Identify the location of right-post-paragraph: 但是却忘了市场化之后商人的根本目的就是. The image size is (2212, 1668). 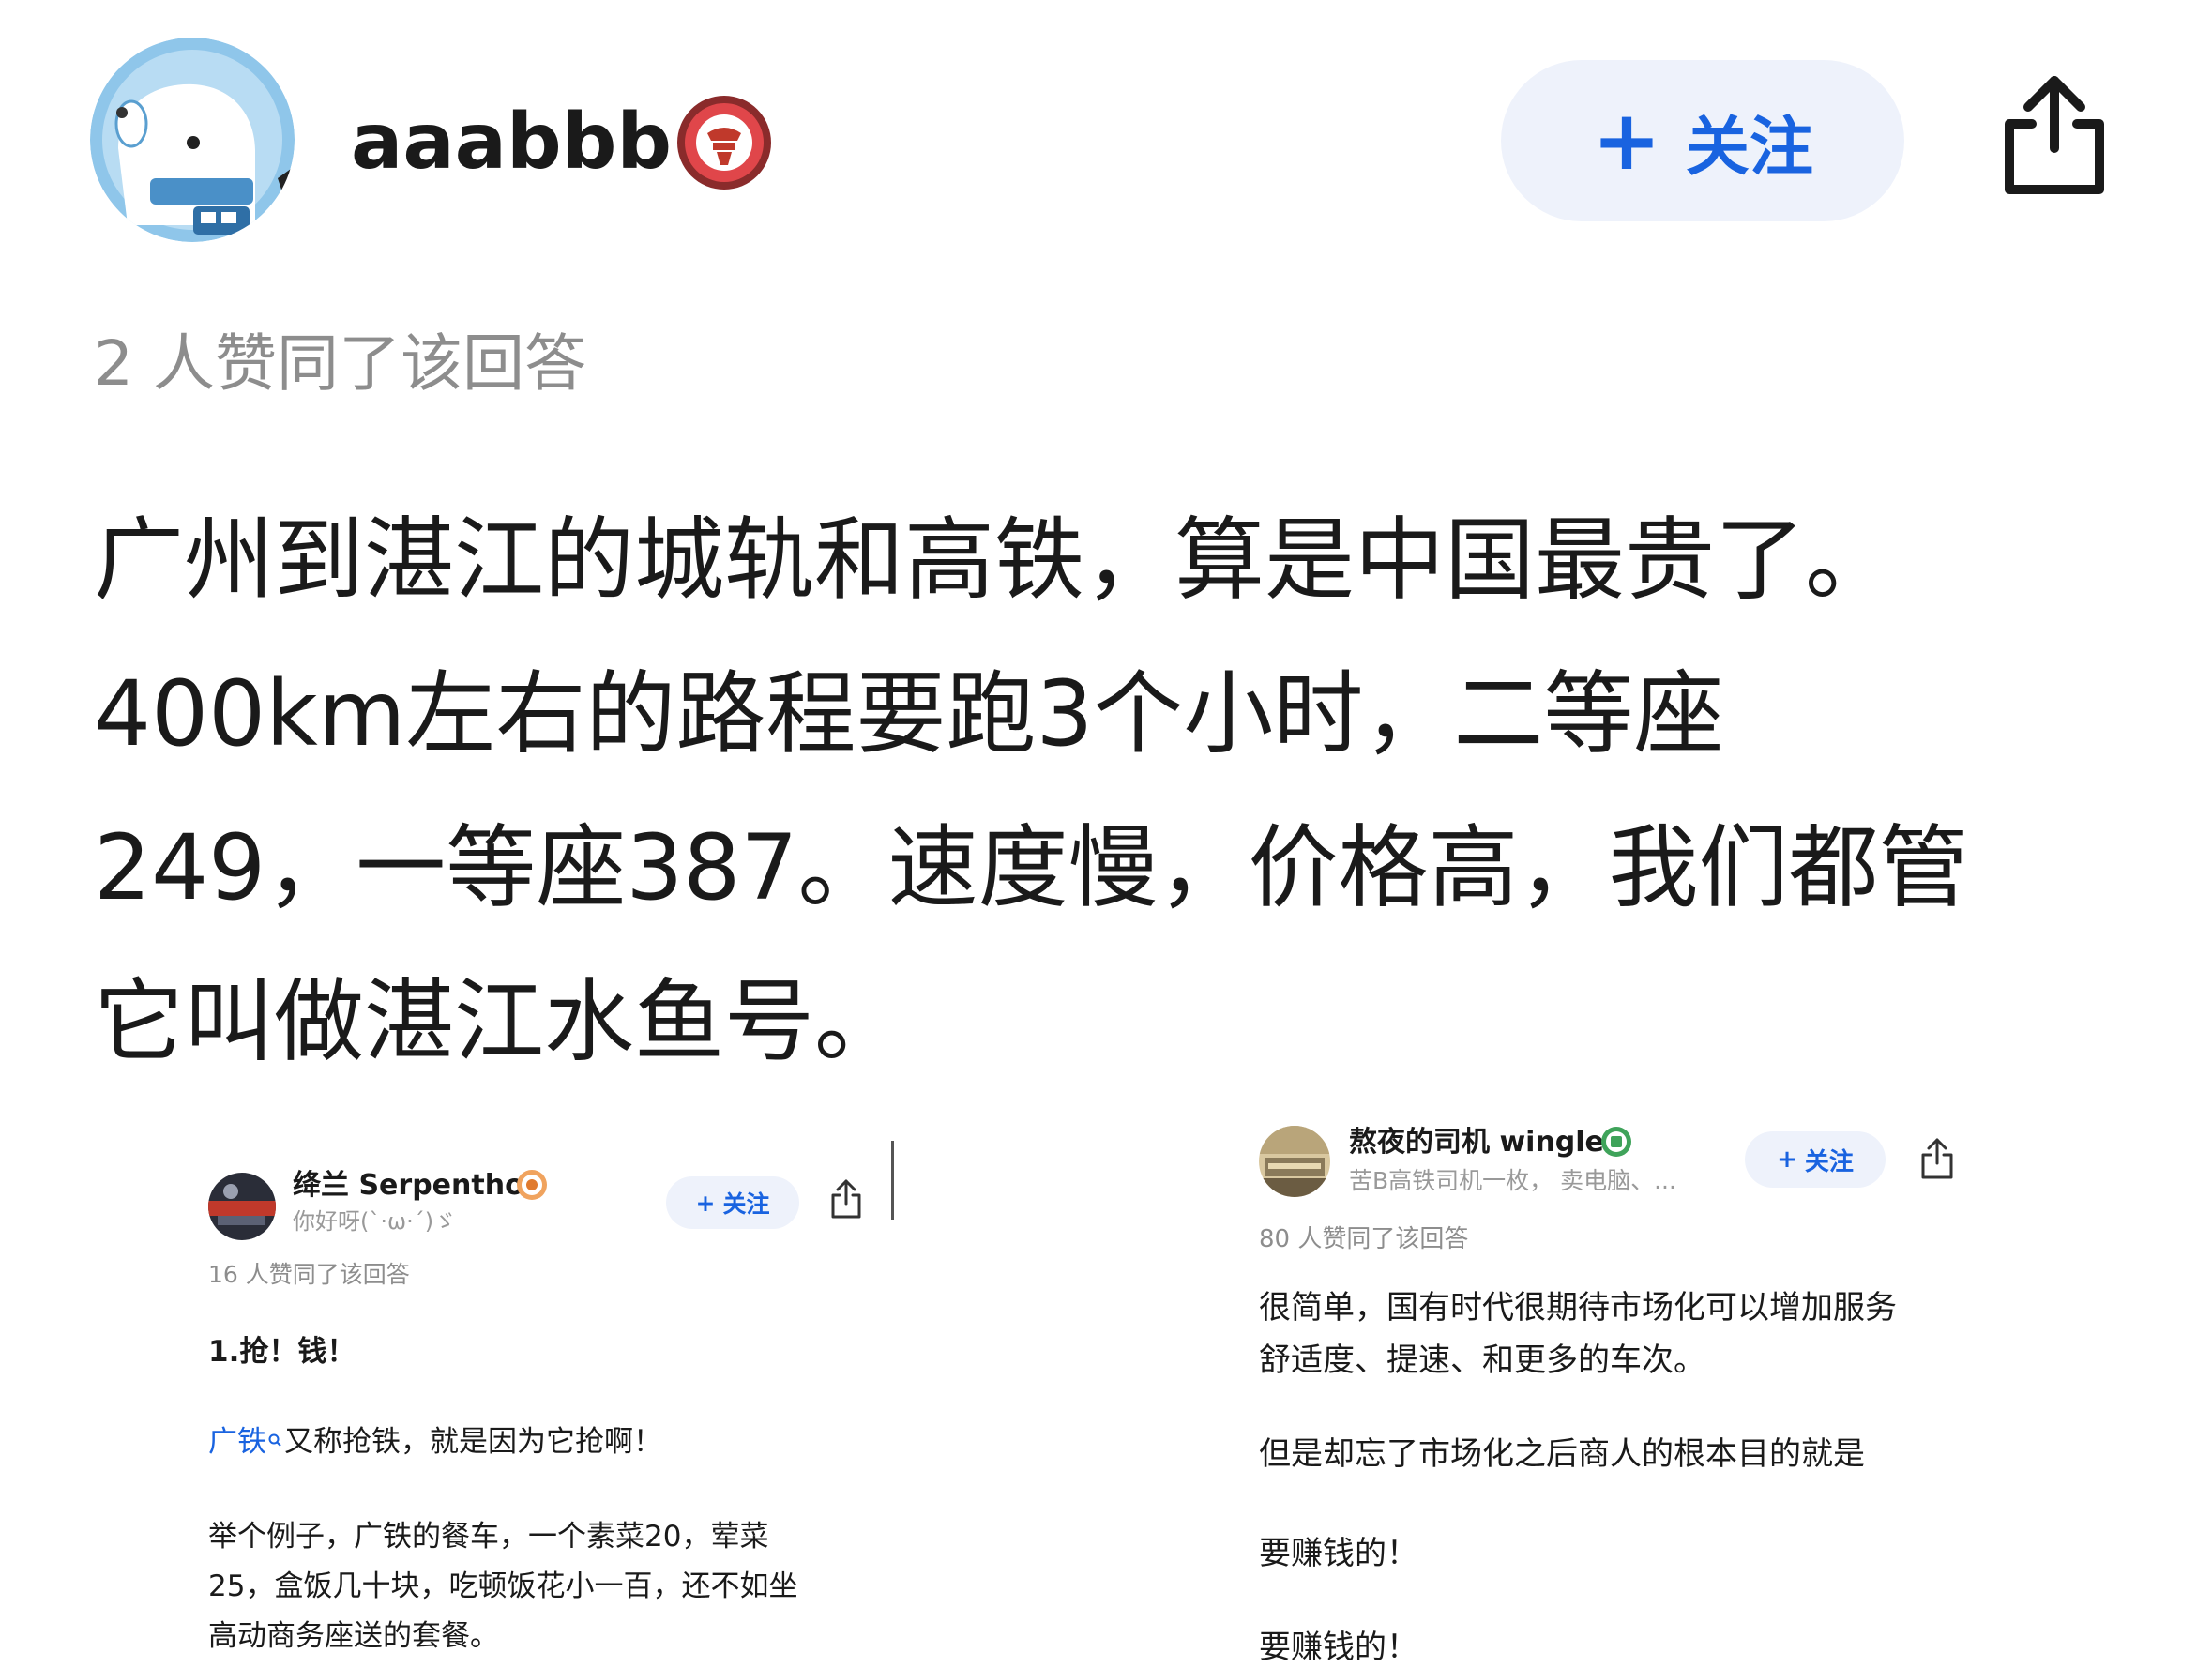
(1562, 1454).